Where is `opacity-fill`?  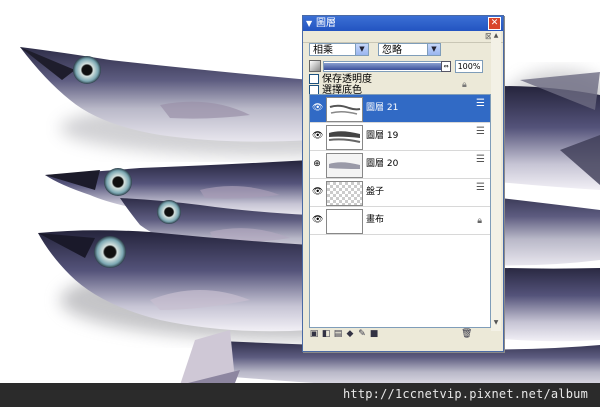 opacity-fill is located at coordinates (387, 66).